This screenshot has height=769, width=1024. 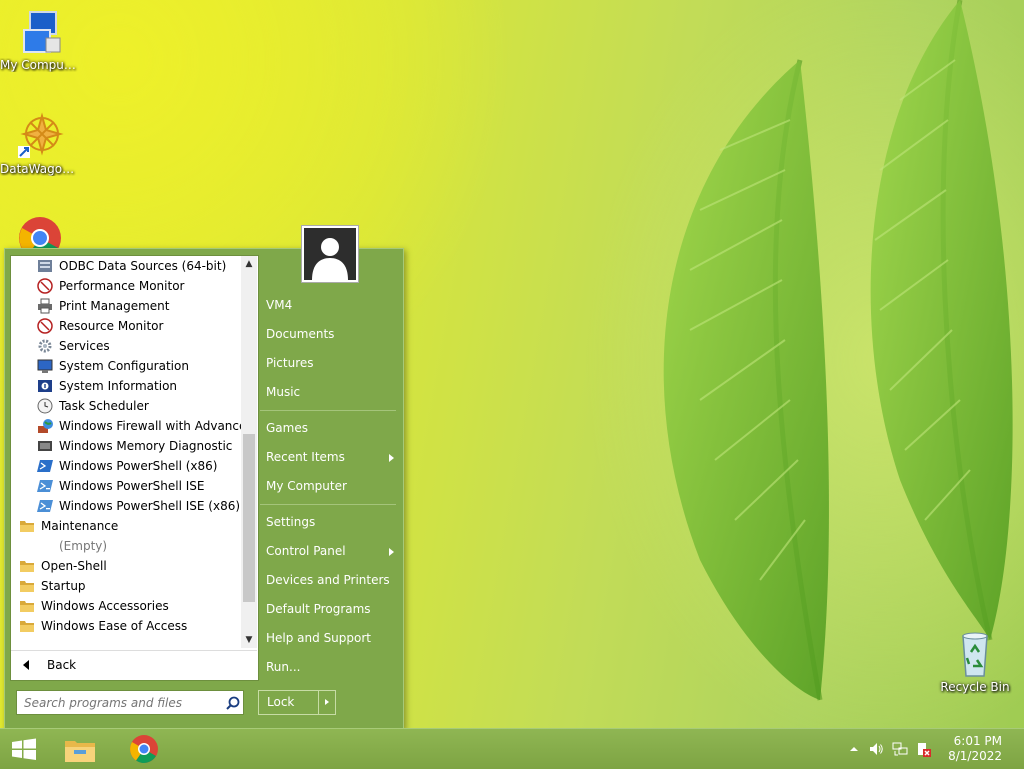 I want to click on program-label: (Empty), so click(x=83, y=546).